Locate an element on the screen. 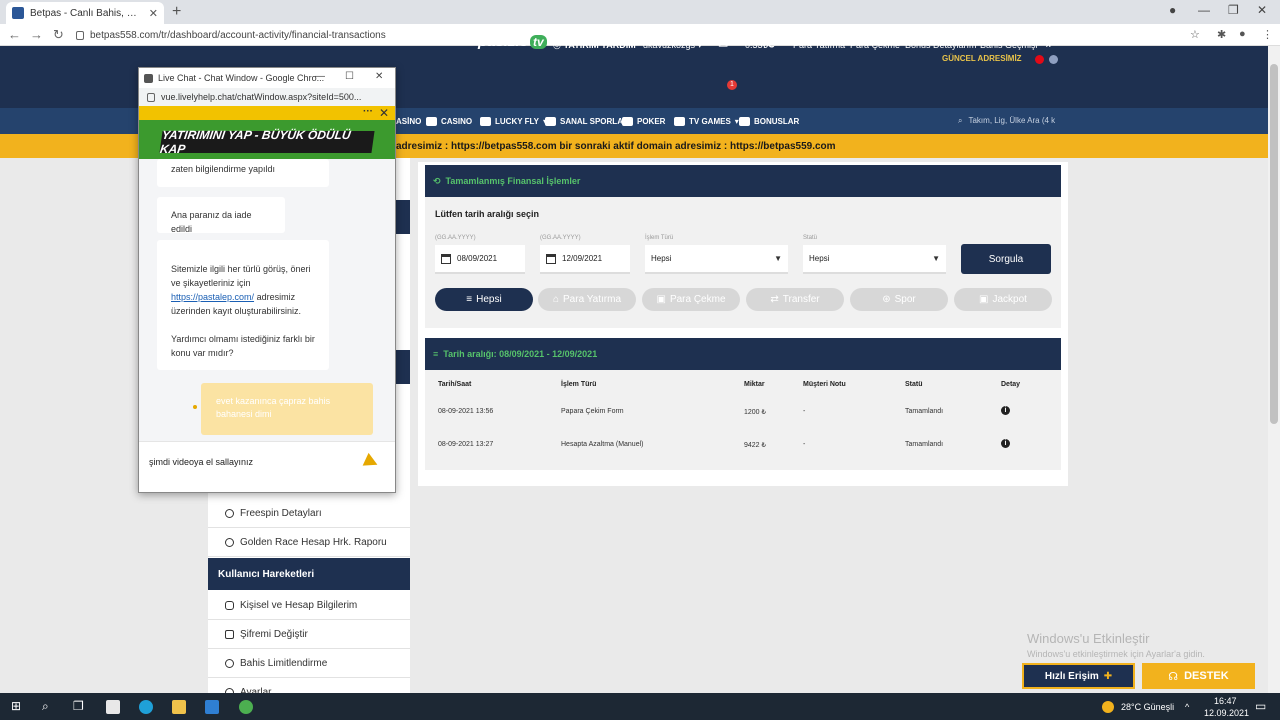 Image resolution: width=1280 pixels, height=720 pixels. filter-transfer: ⇄ Transfer is located at coordinates (795, 299).